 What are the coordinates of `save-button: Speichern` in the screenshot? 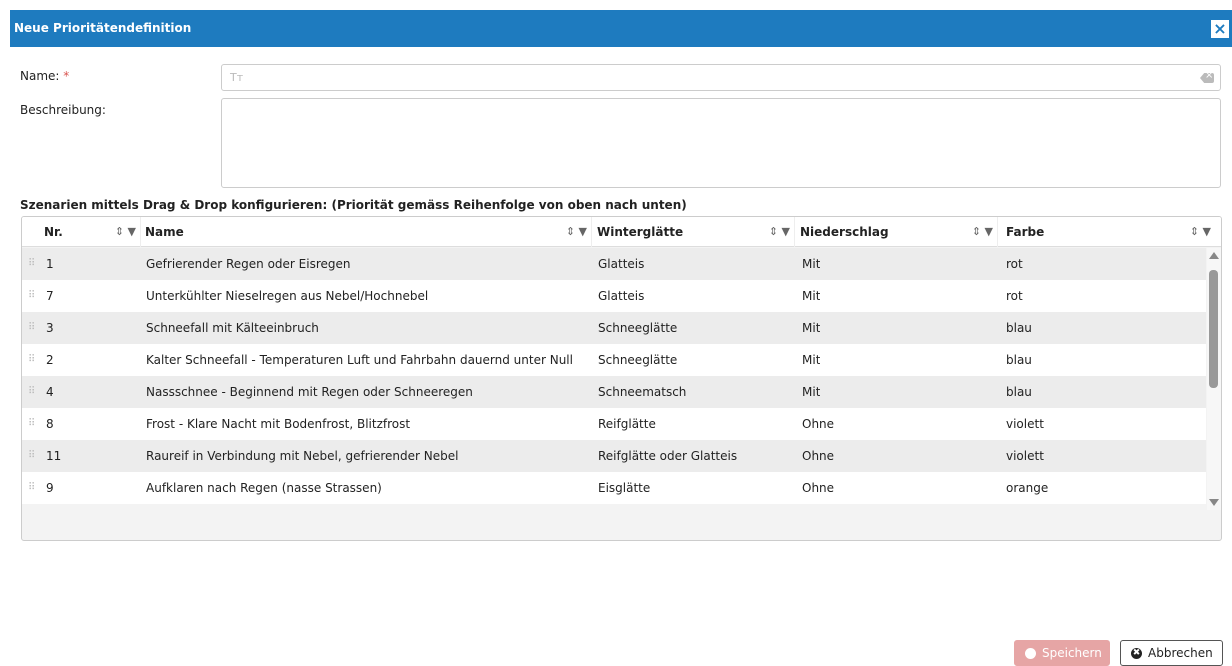 It's located at (1062, 653).